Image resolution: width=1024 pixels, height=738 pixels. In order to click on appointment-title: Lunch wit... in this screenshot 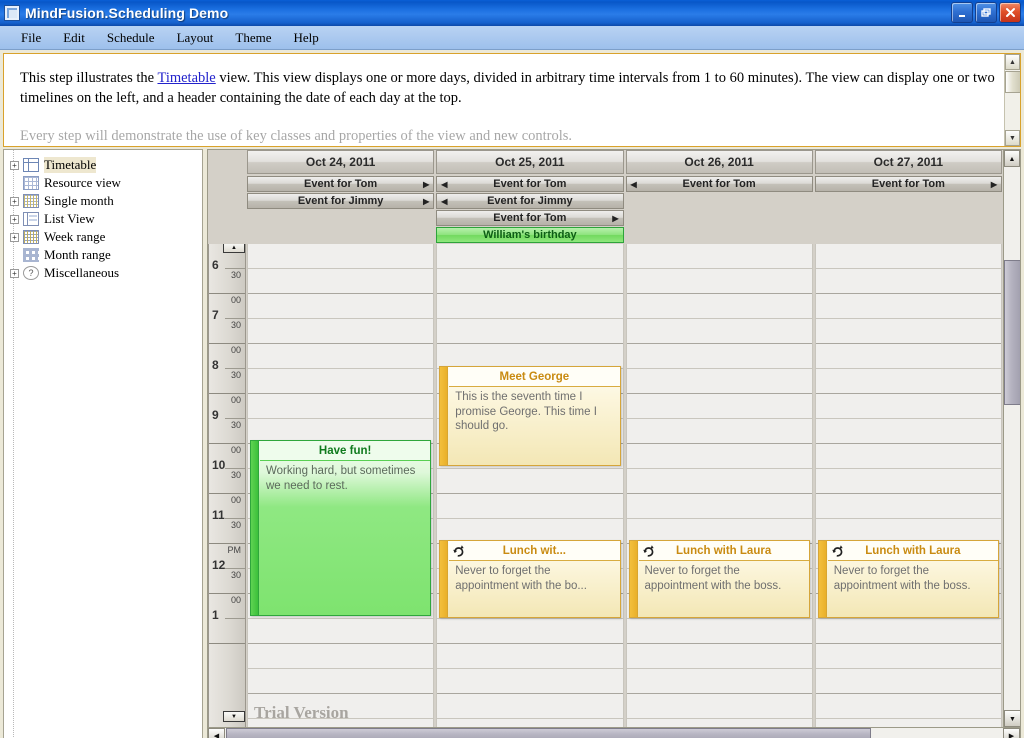, I will do `click(534, 551)`.